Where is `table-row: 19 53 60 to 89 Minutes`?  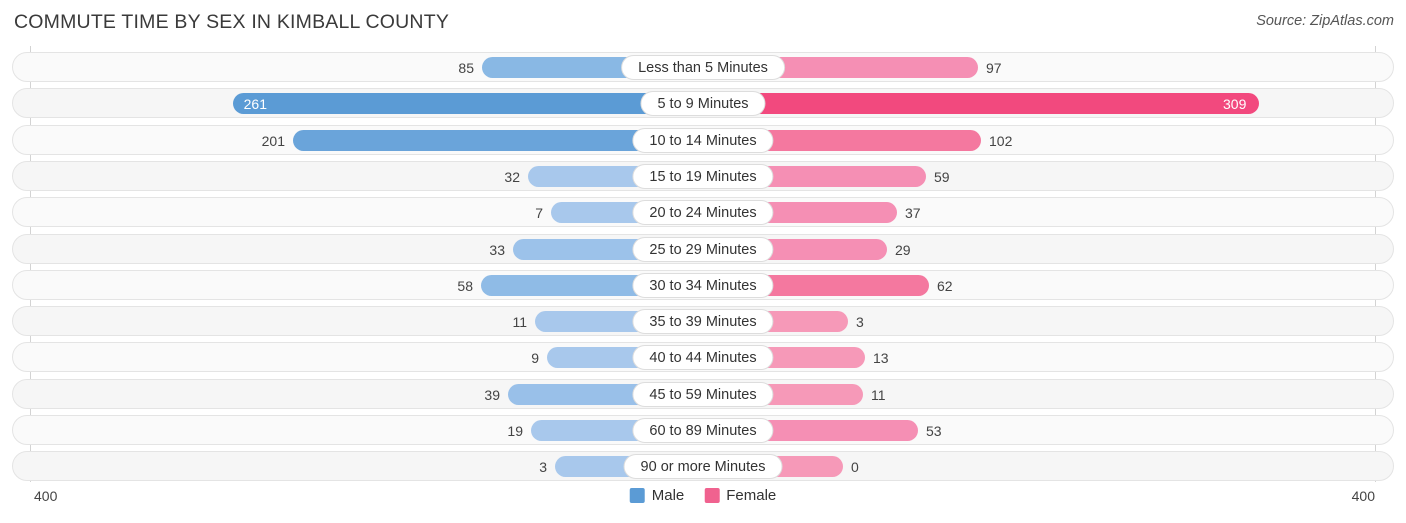
table-row: 19 53 60 to 89 Minutes is located at coordinates (703, 430).